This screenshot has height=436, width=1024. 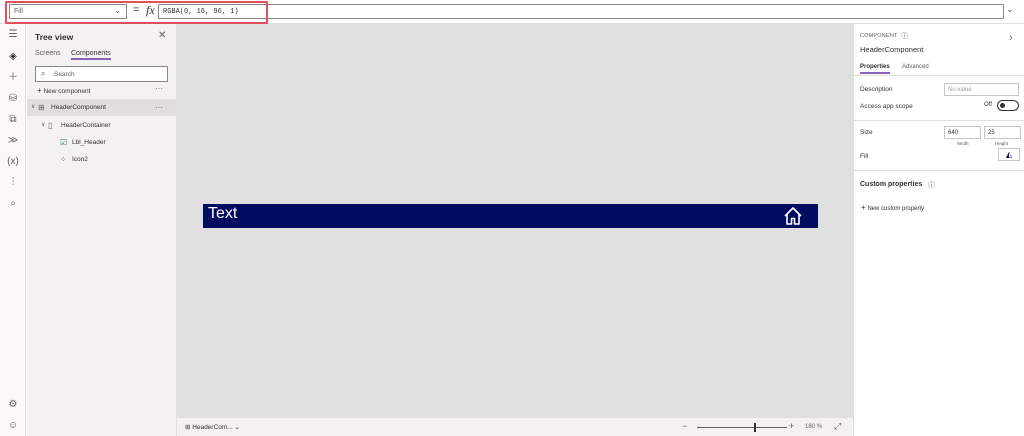 What do you see at coordinates (1002, 143) in the screenshot?
I see `height-sublabel: Height` at bounding box center [1002, 143].